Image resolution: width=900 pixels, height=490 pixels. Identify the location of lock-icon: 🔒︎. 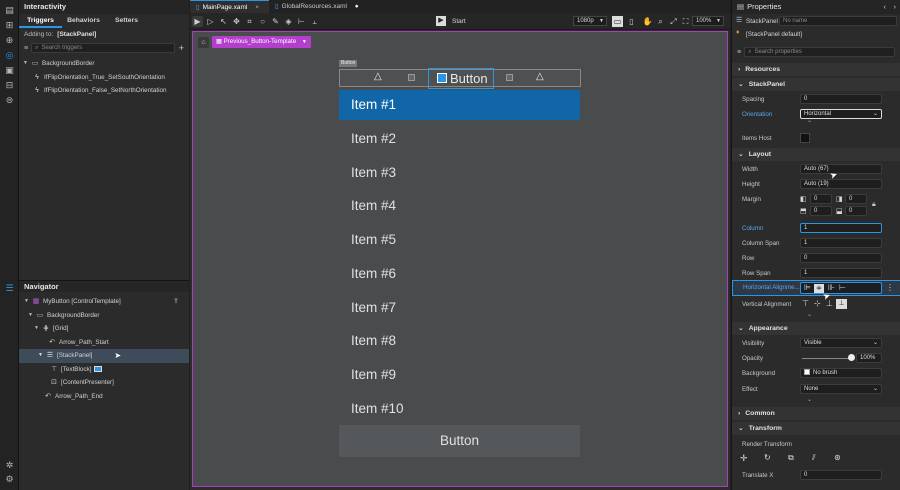
(874, 205).